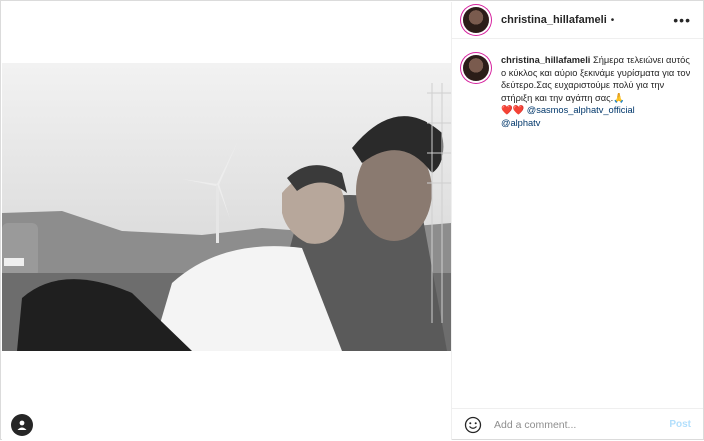 This screenshot has width=704, height=441. I want to click on caption-avatar, so click(476, 68).